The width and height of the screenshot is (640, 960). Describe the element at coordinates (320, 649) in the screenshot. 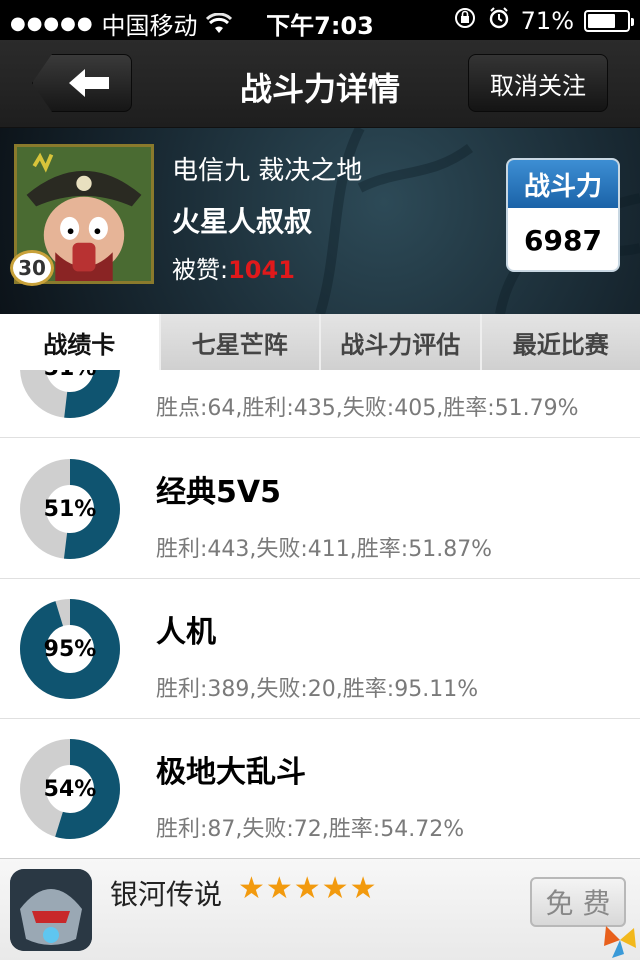

I see `list-item: 95% 人机 胜利:389,失败:20,胜率:95.11%` at that location.